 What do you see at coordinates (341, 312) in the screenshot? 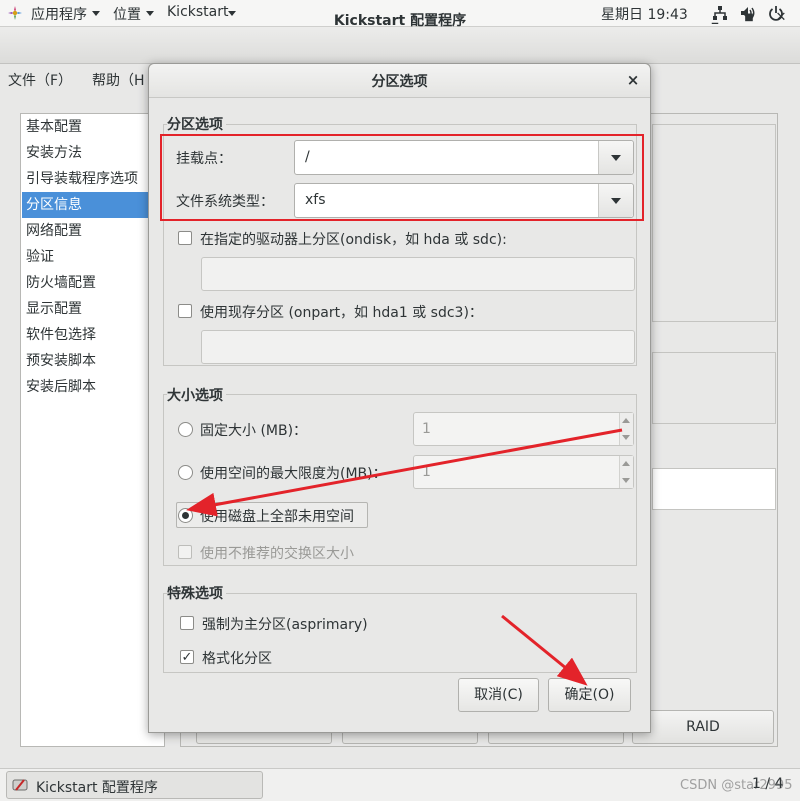
I see `onpart-label: 使用现存分区 (onpart，如 hda1 或 sdc3)：` at bounding box center [341, 312].